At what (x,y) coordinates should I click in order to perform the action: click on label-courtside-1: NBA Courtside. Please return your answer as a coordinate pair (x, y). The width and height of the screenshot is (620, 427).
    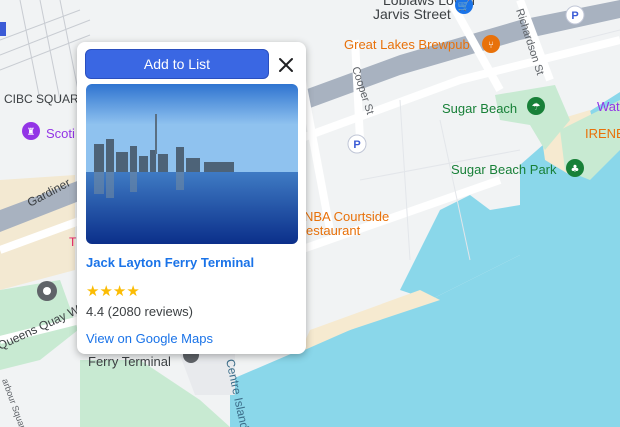
    Looking at the image, I should click on (346, 216).